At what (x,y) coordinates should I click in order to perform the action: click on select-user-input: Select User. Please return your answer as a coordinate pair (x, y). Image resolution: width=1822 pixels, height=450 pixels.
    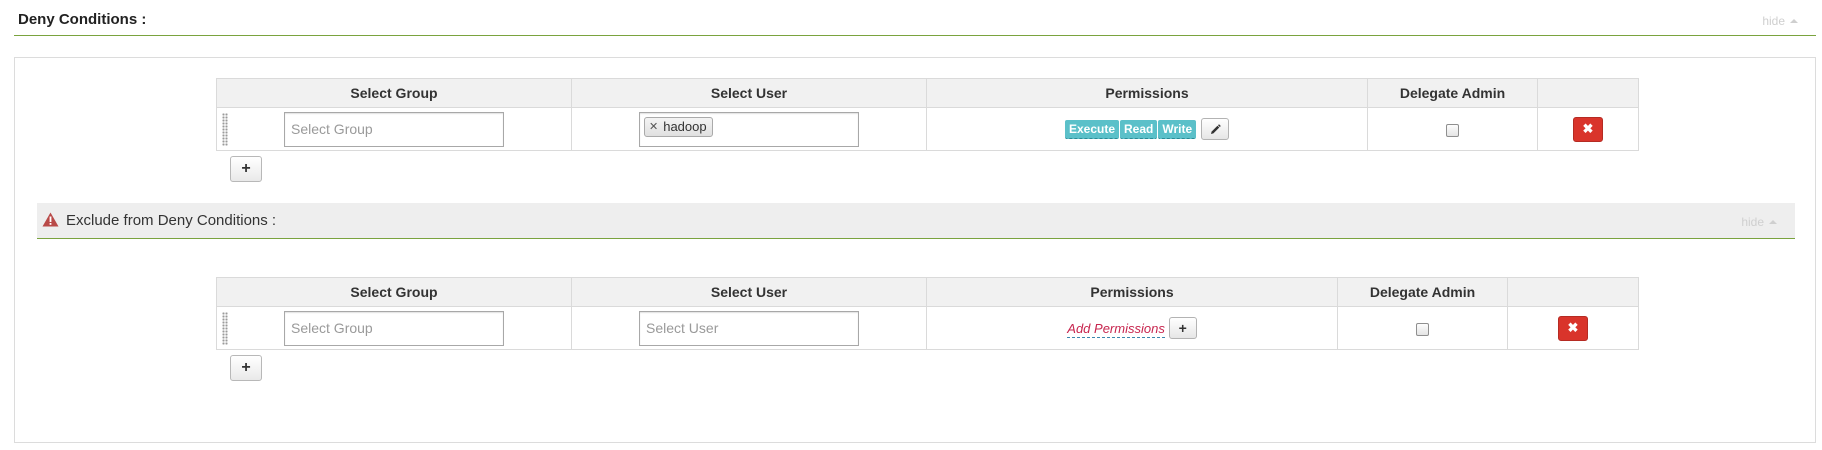
    Looking at the image, I should click on (749, 328).